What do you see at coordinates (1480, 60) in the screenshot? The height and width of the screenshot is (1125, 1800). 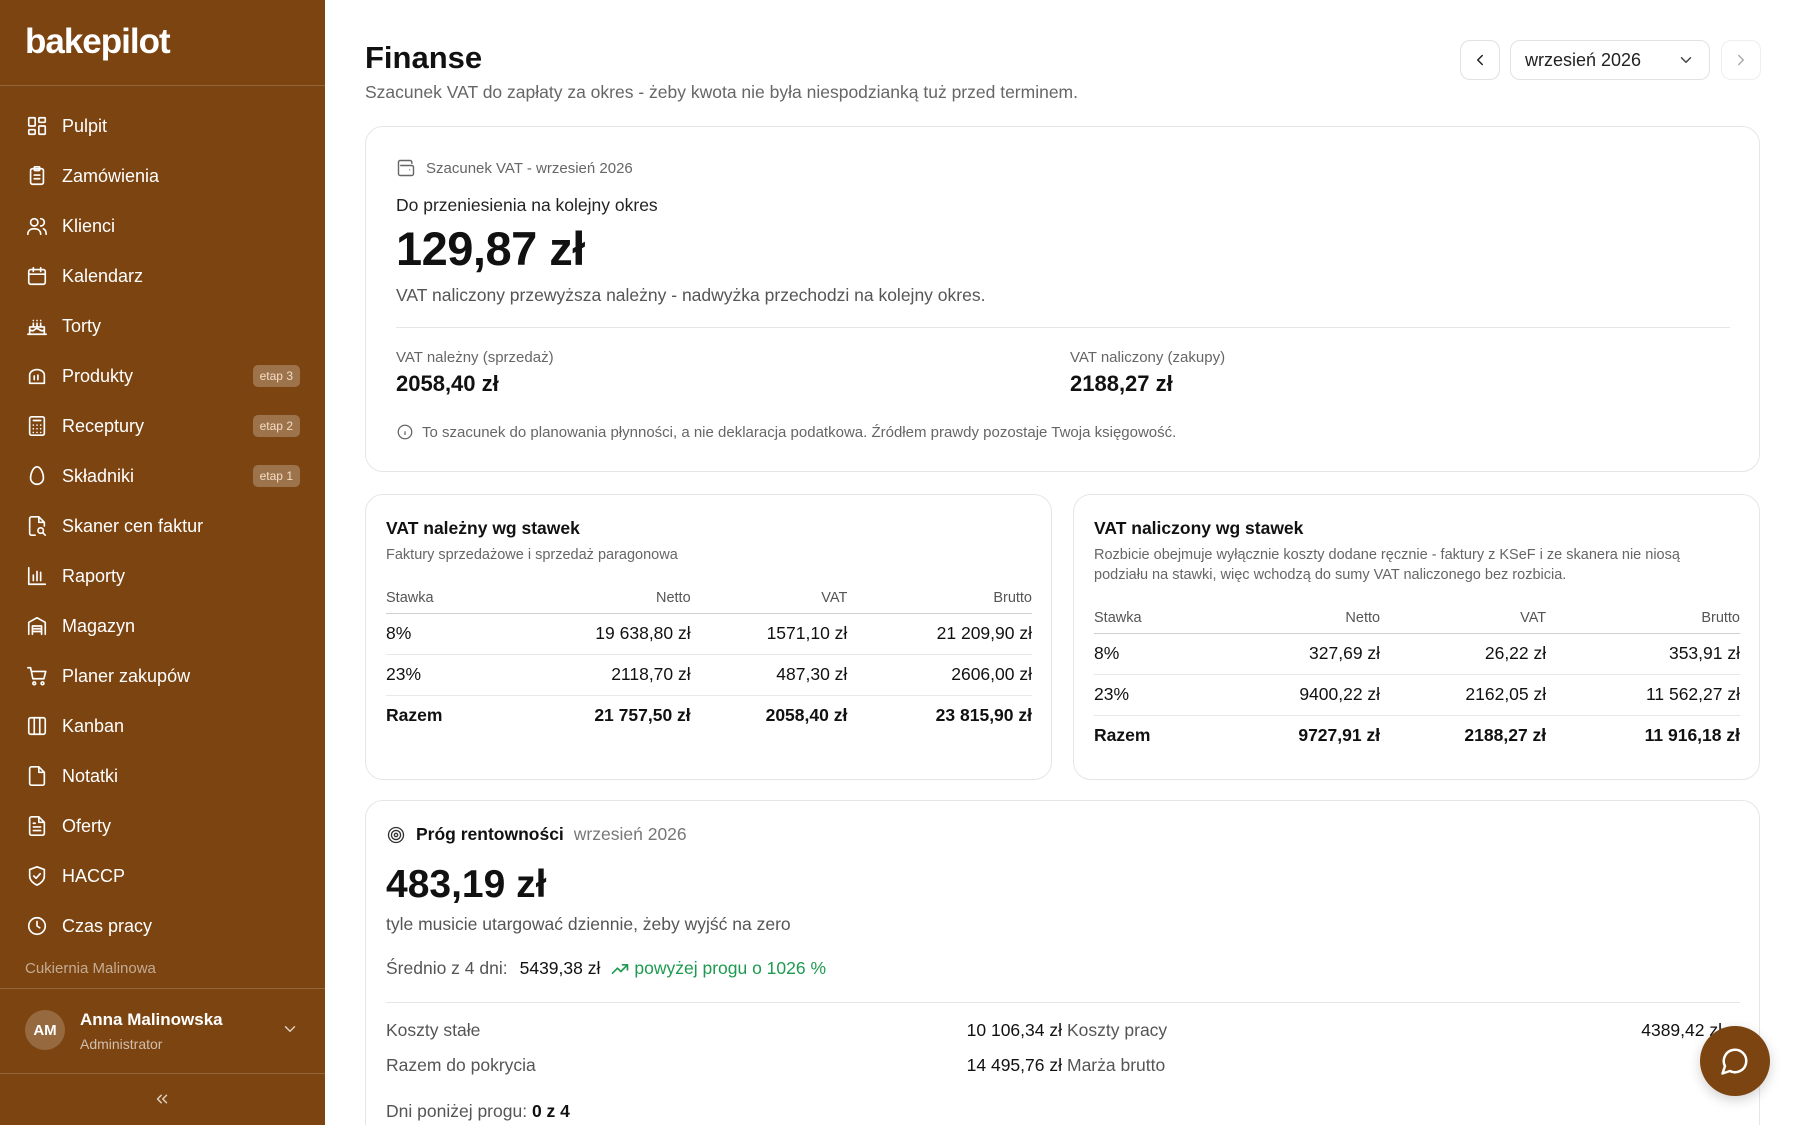 I see `previous-month-button` at bounding box center [1480, 60].